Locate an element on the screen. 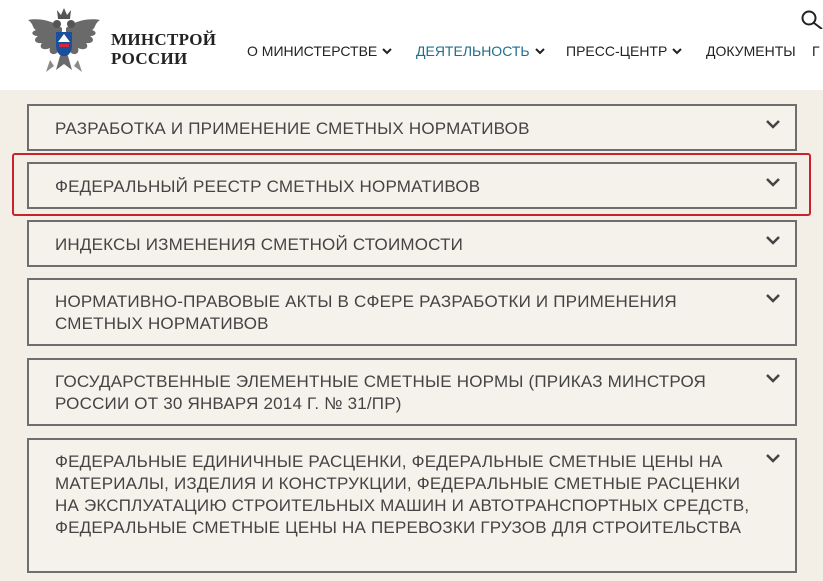 This screenshot has height=581, width=823. nav-item-documents: ДОКУМЕНТЫ is located at coordinates (751, 51).